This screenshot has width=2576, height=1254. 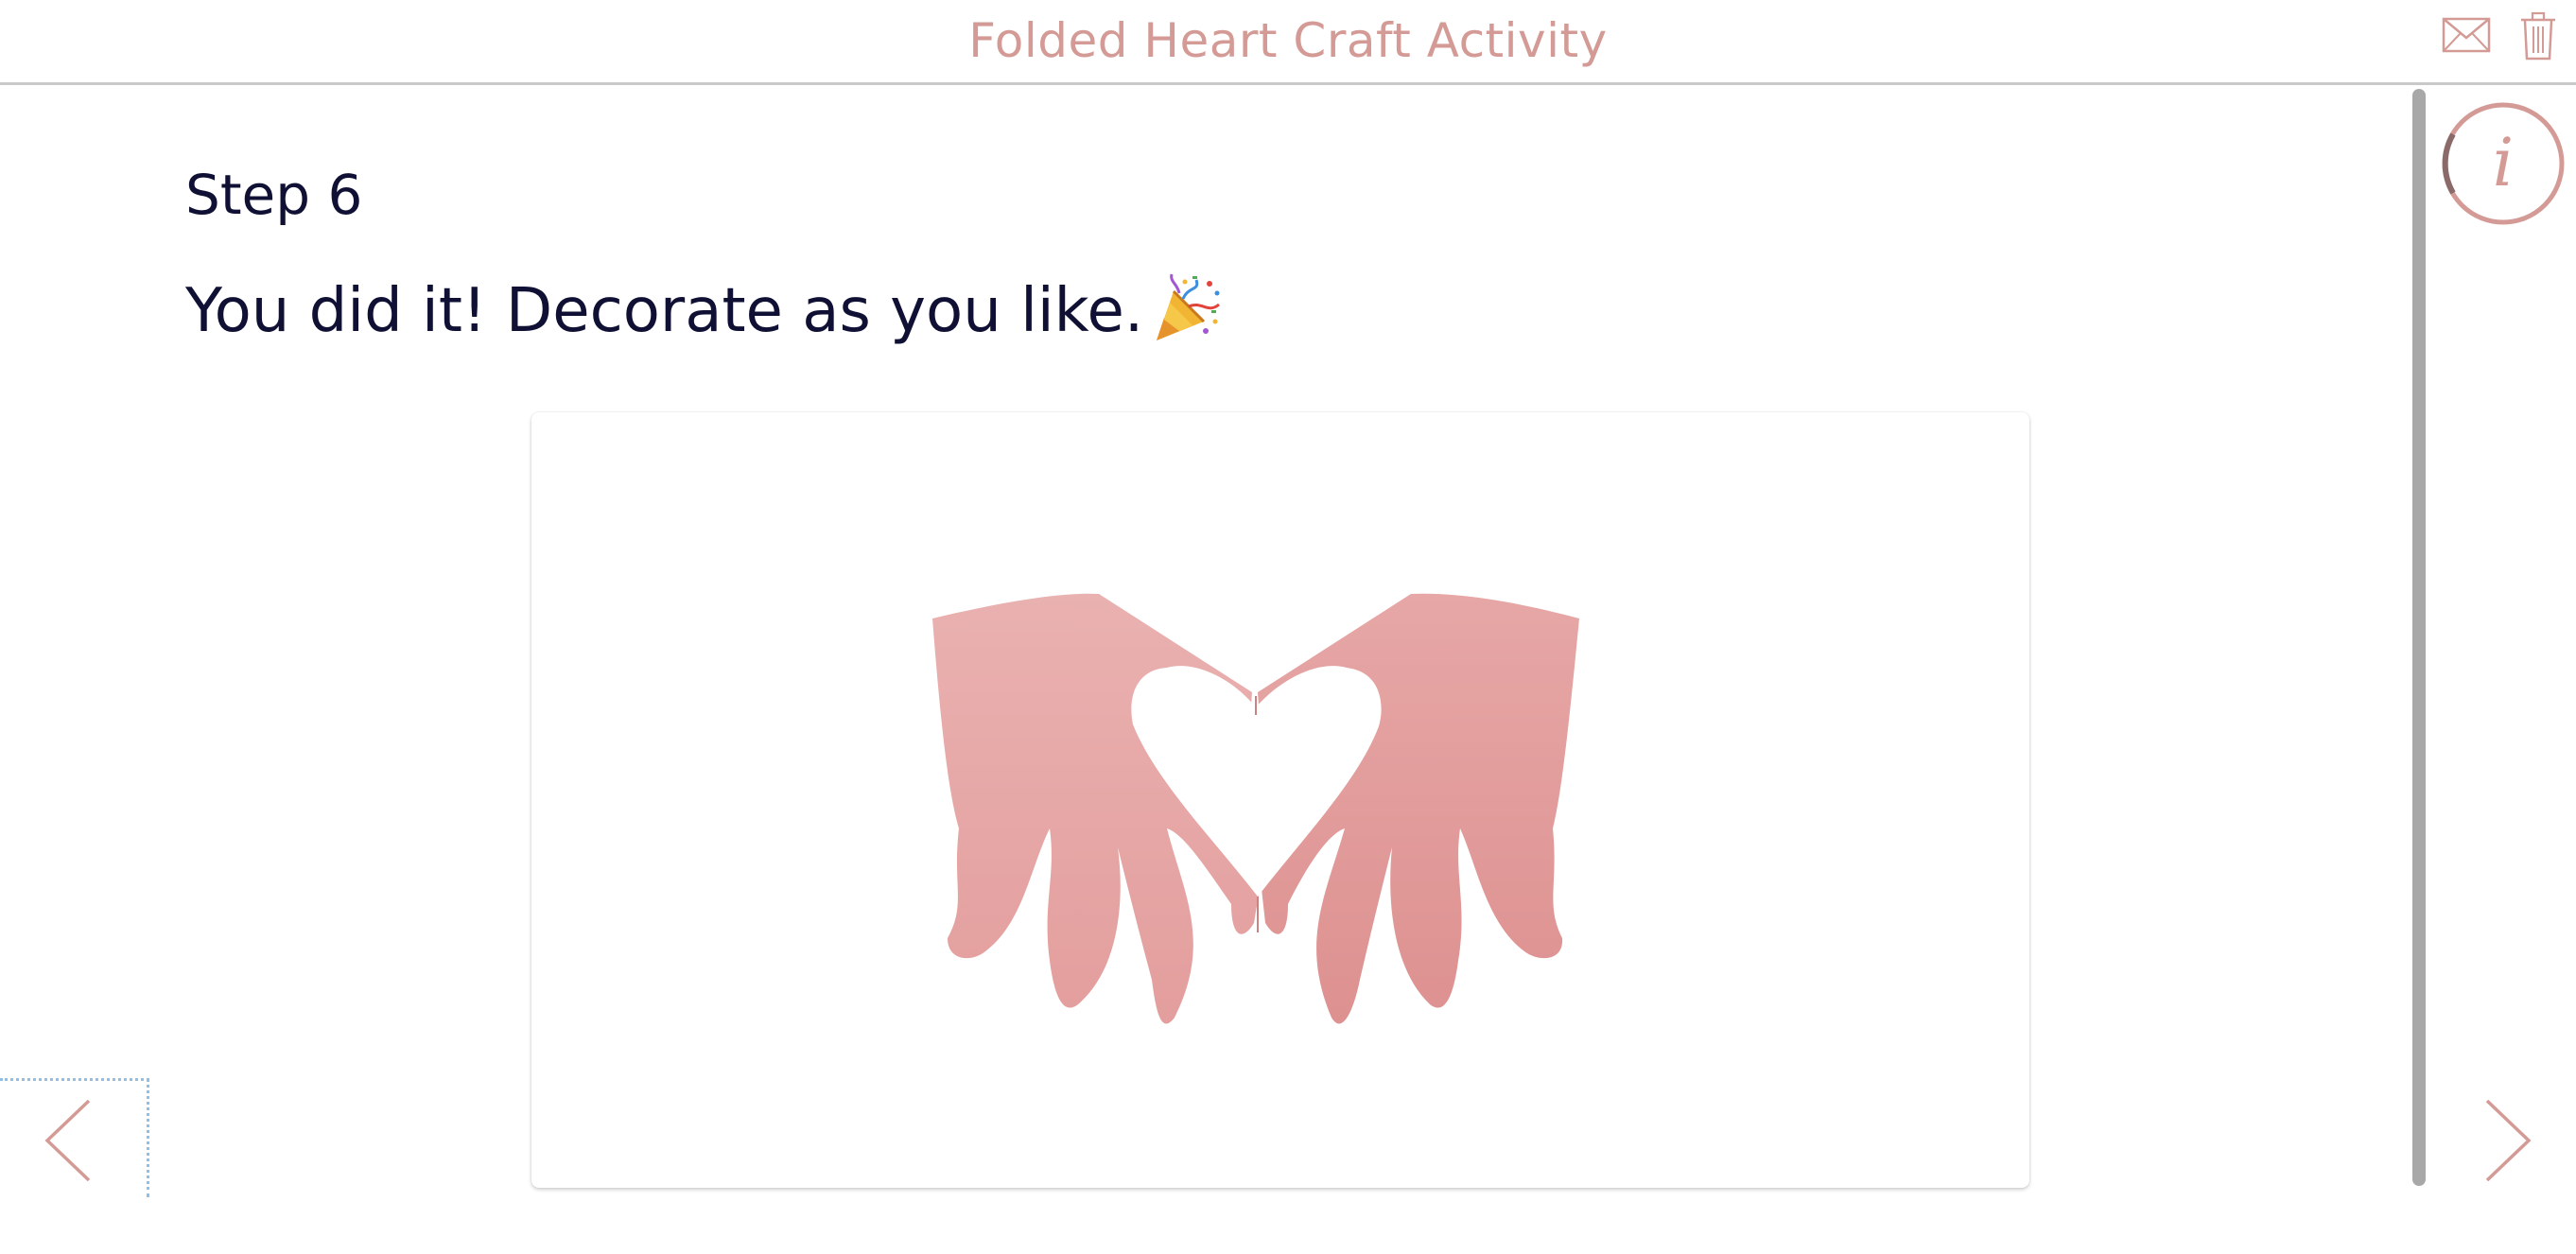 I want to click on mail-icon, so click(x=2466, y=35).